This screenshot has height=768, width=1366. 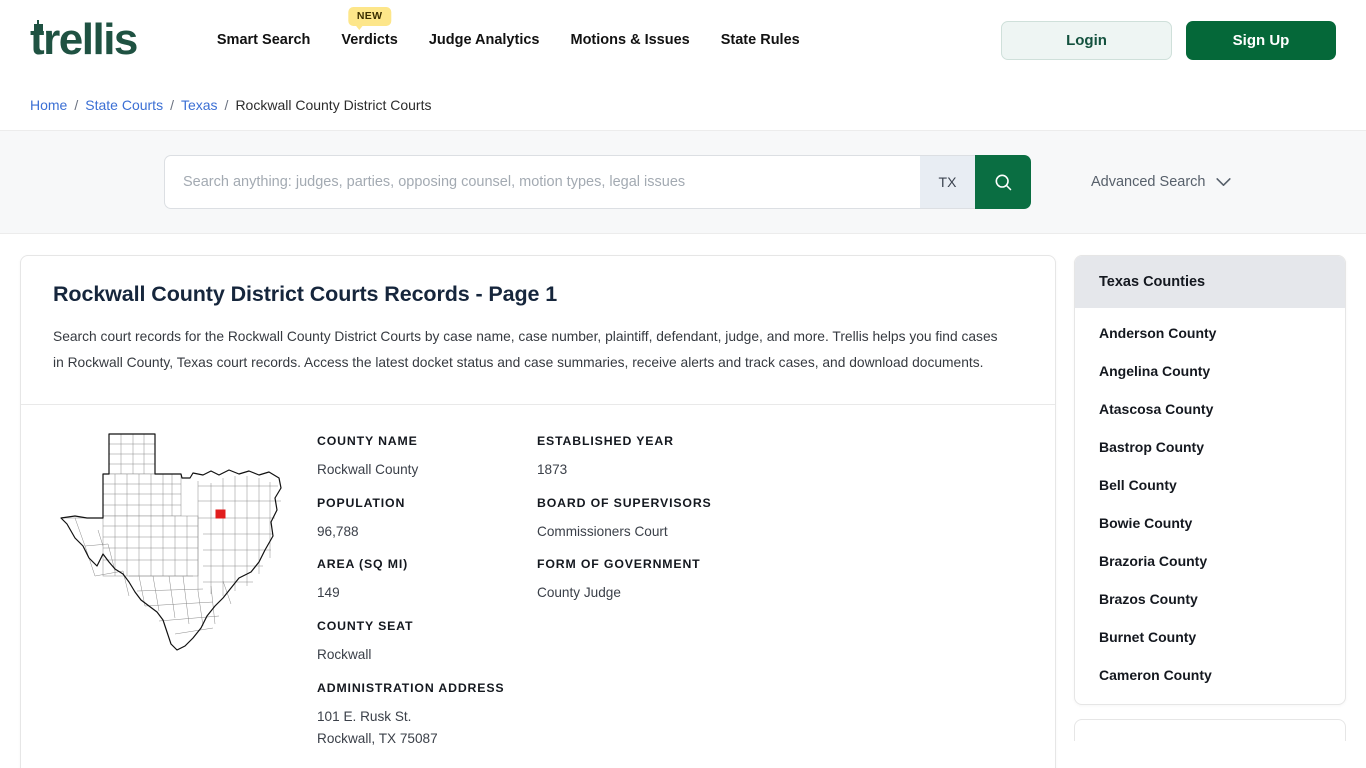 I want to click on auth-actions: Login Sign Up, so click(x=1168, y=40).